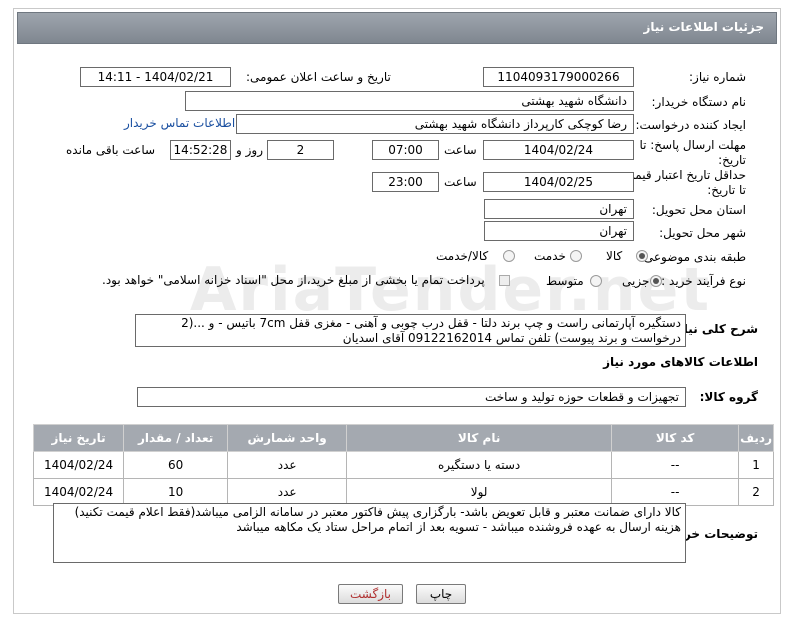 Image resolution: width=788 pixels, height=620 pixels. I want to click on col-date: تاریخ نیاز, so click(78, 438).